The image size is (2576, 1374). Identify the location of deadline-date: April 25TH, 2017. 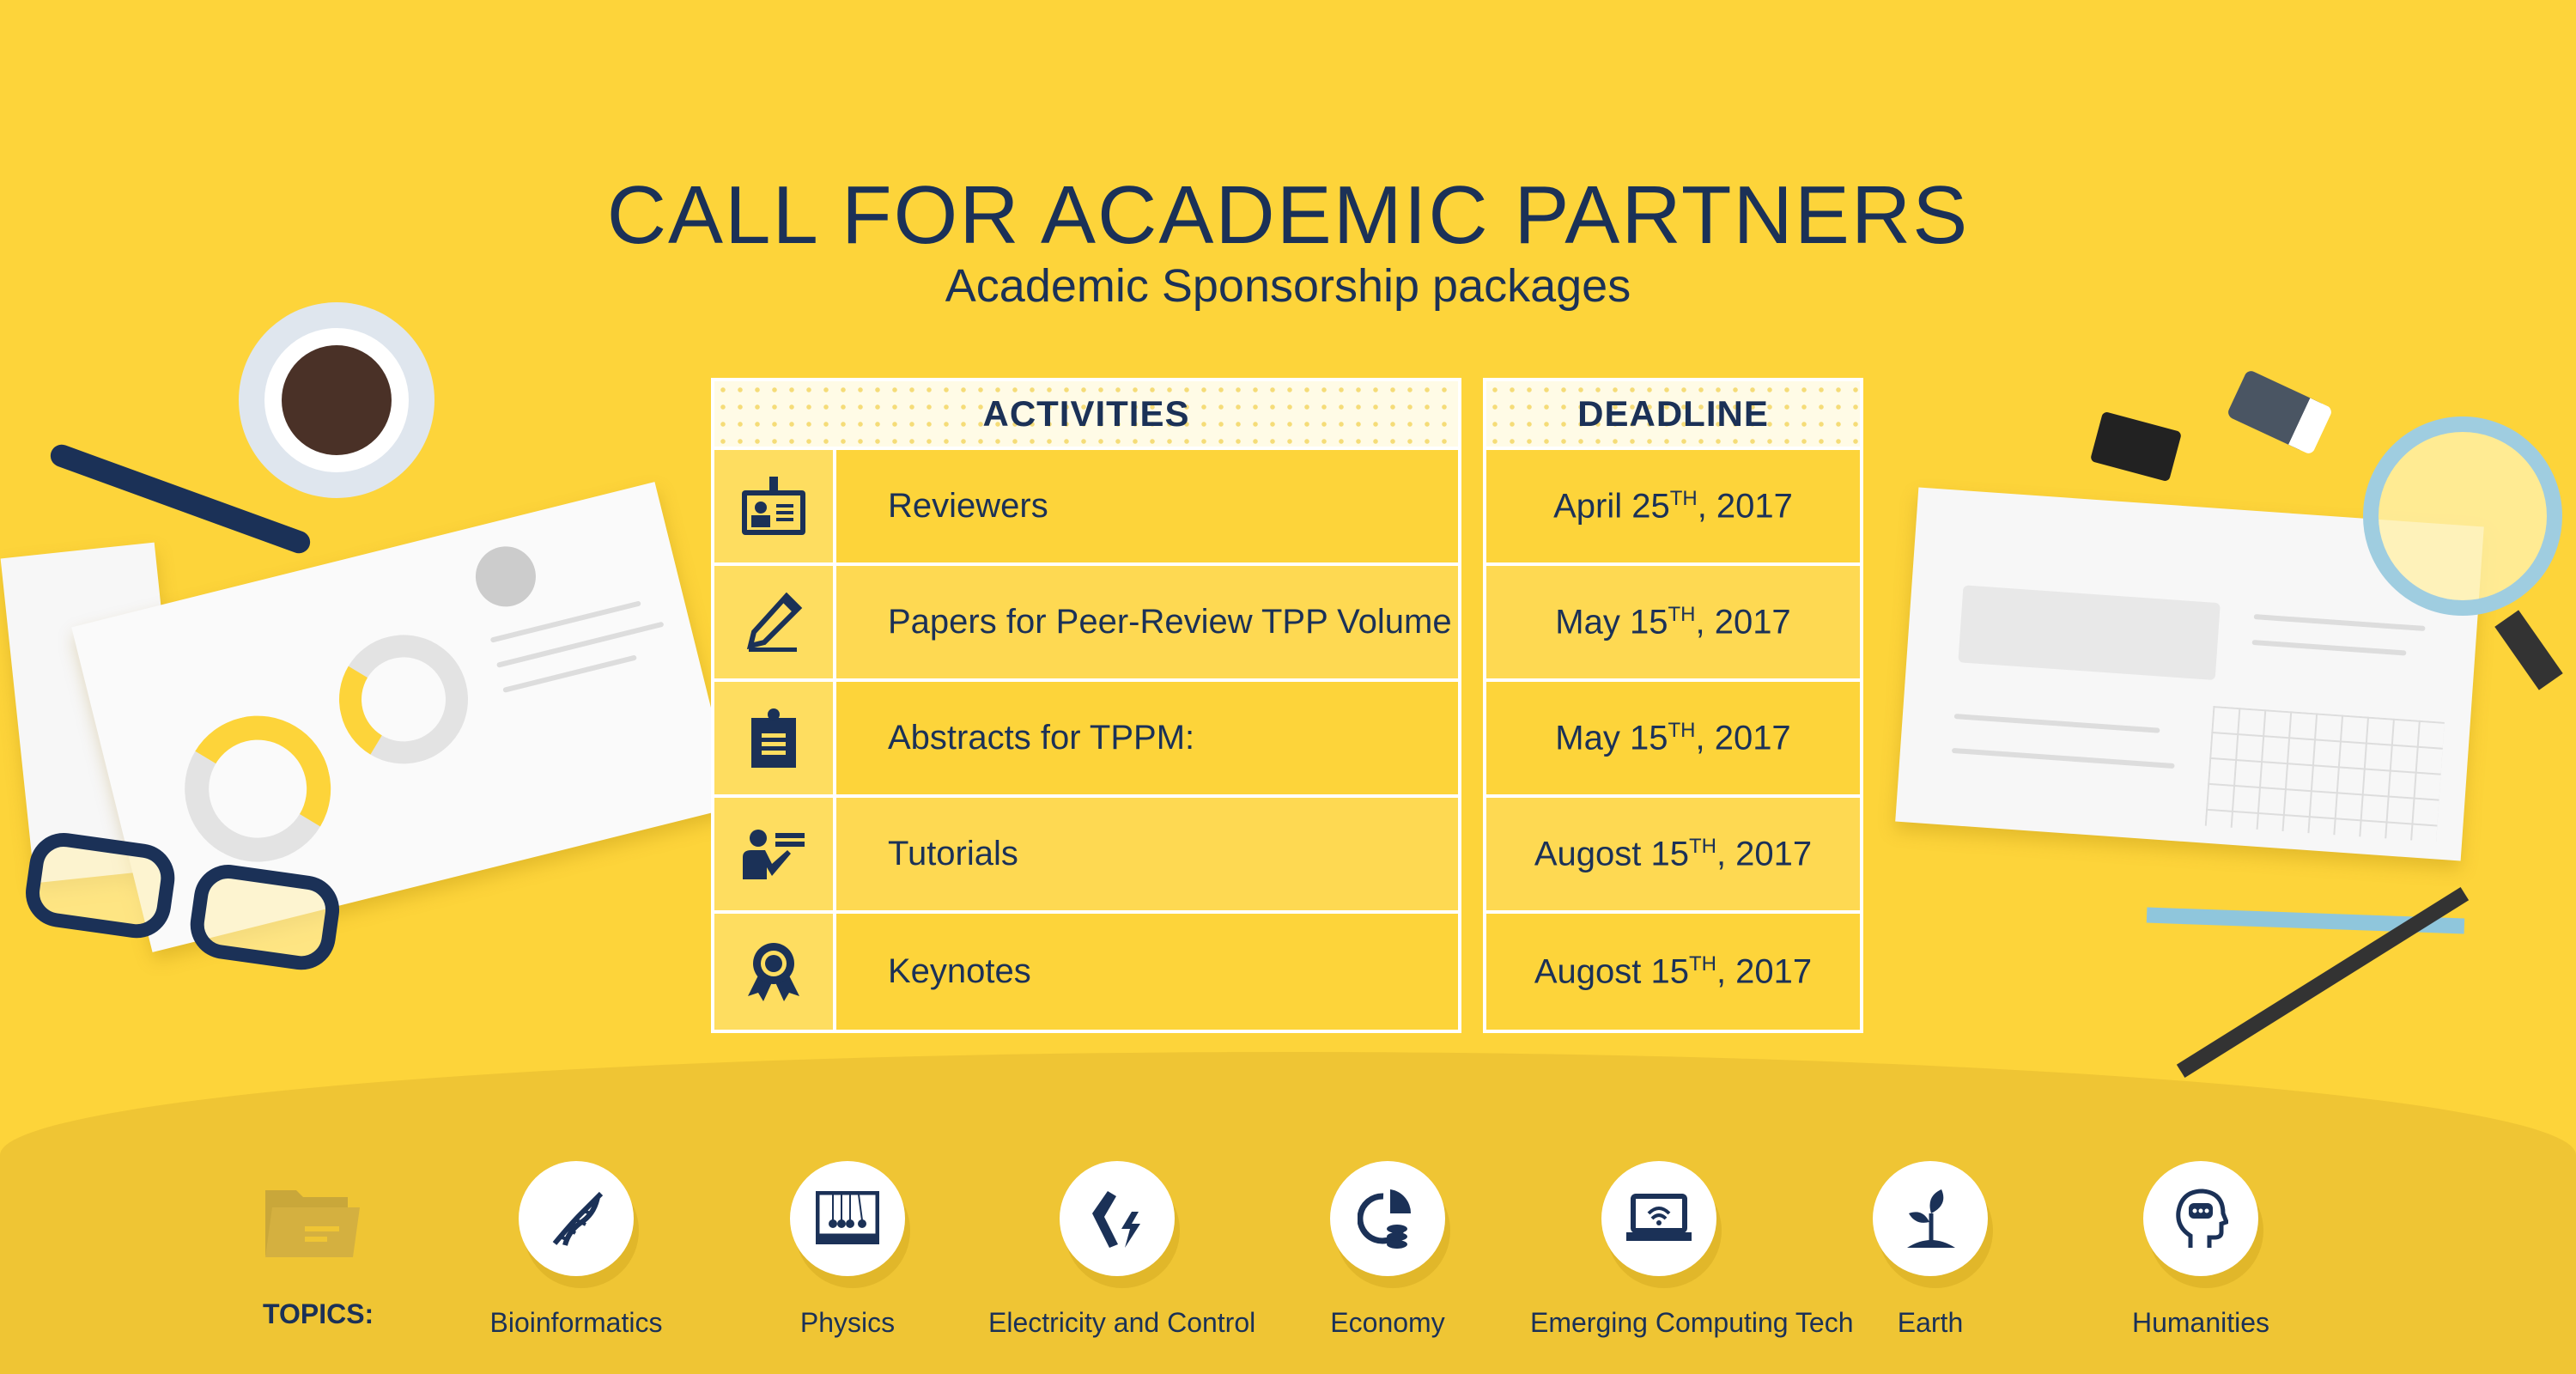
(1673, 506).